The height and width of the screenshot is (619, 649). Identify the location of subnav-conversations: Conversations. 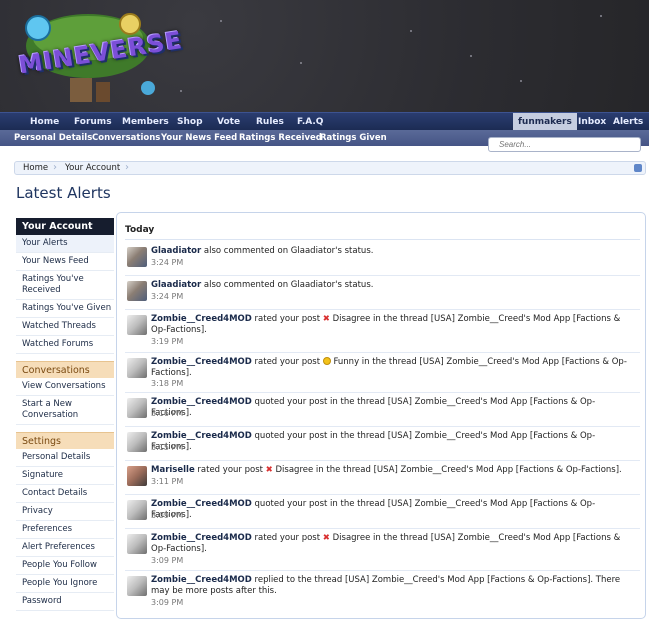
(126, 138).